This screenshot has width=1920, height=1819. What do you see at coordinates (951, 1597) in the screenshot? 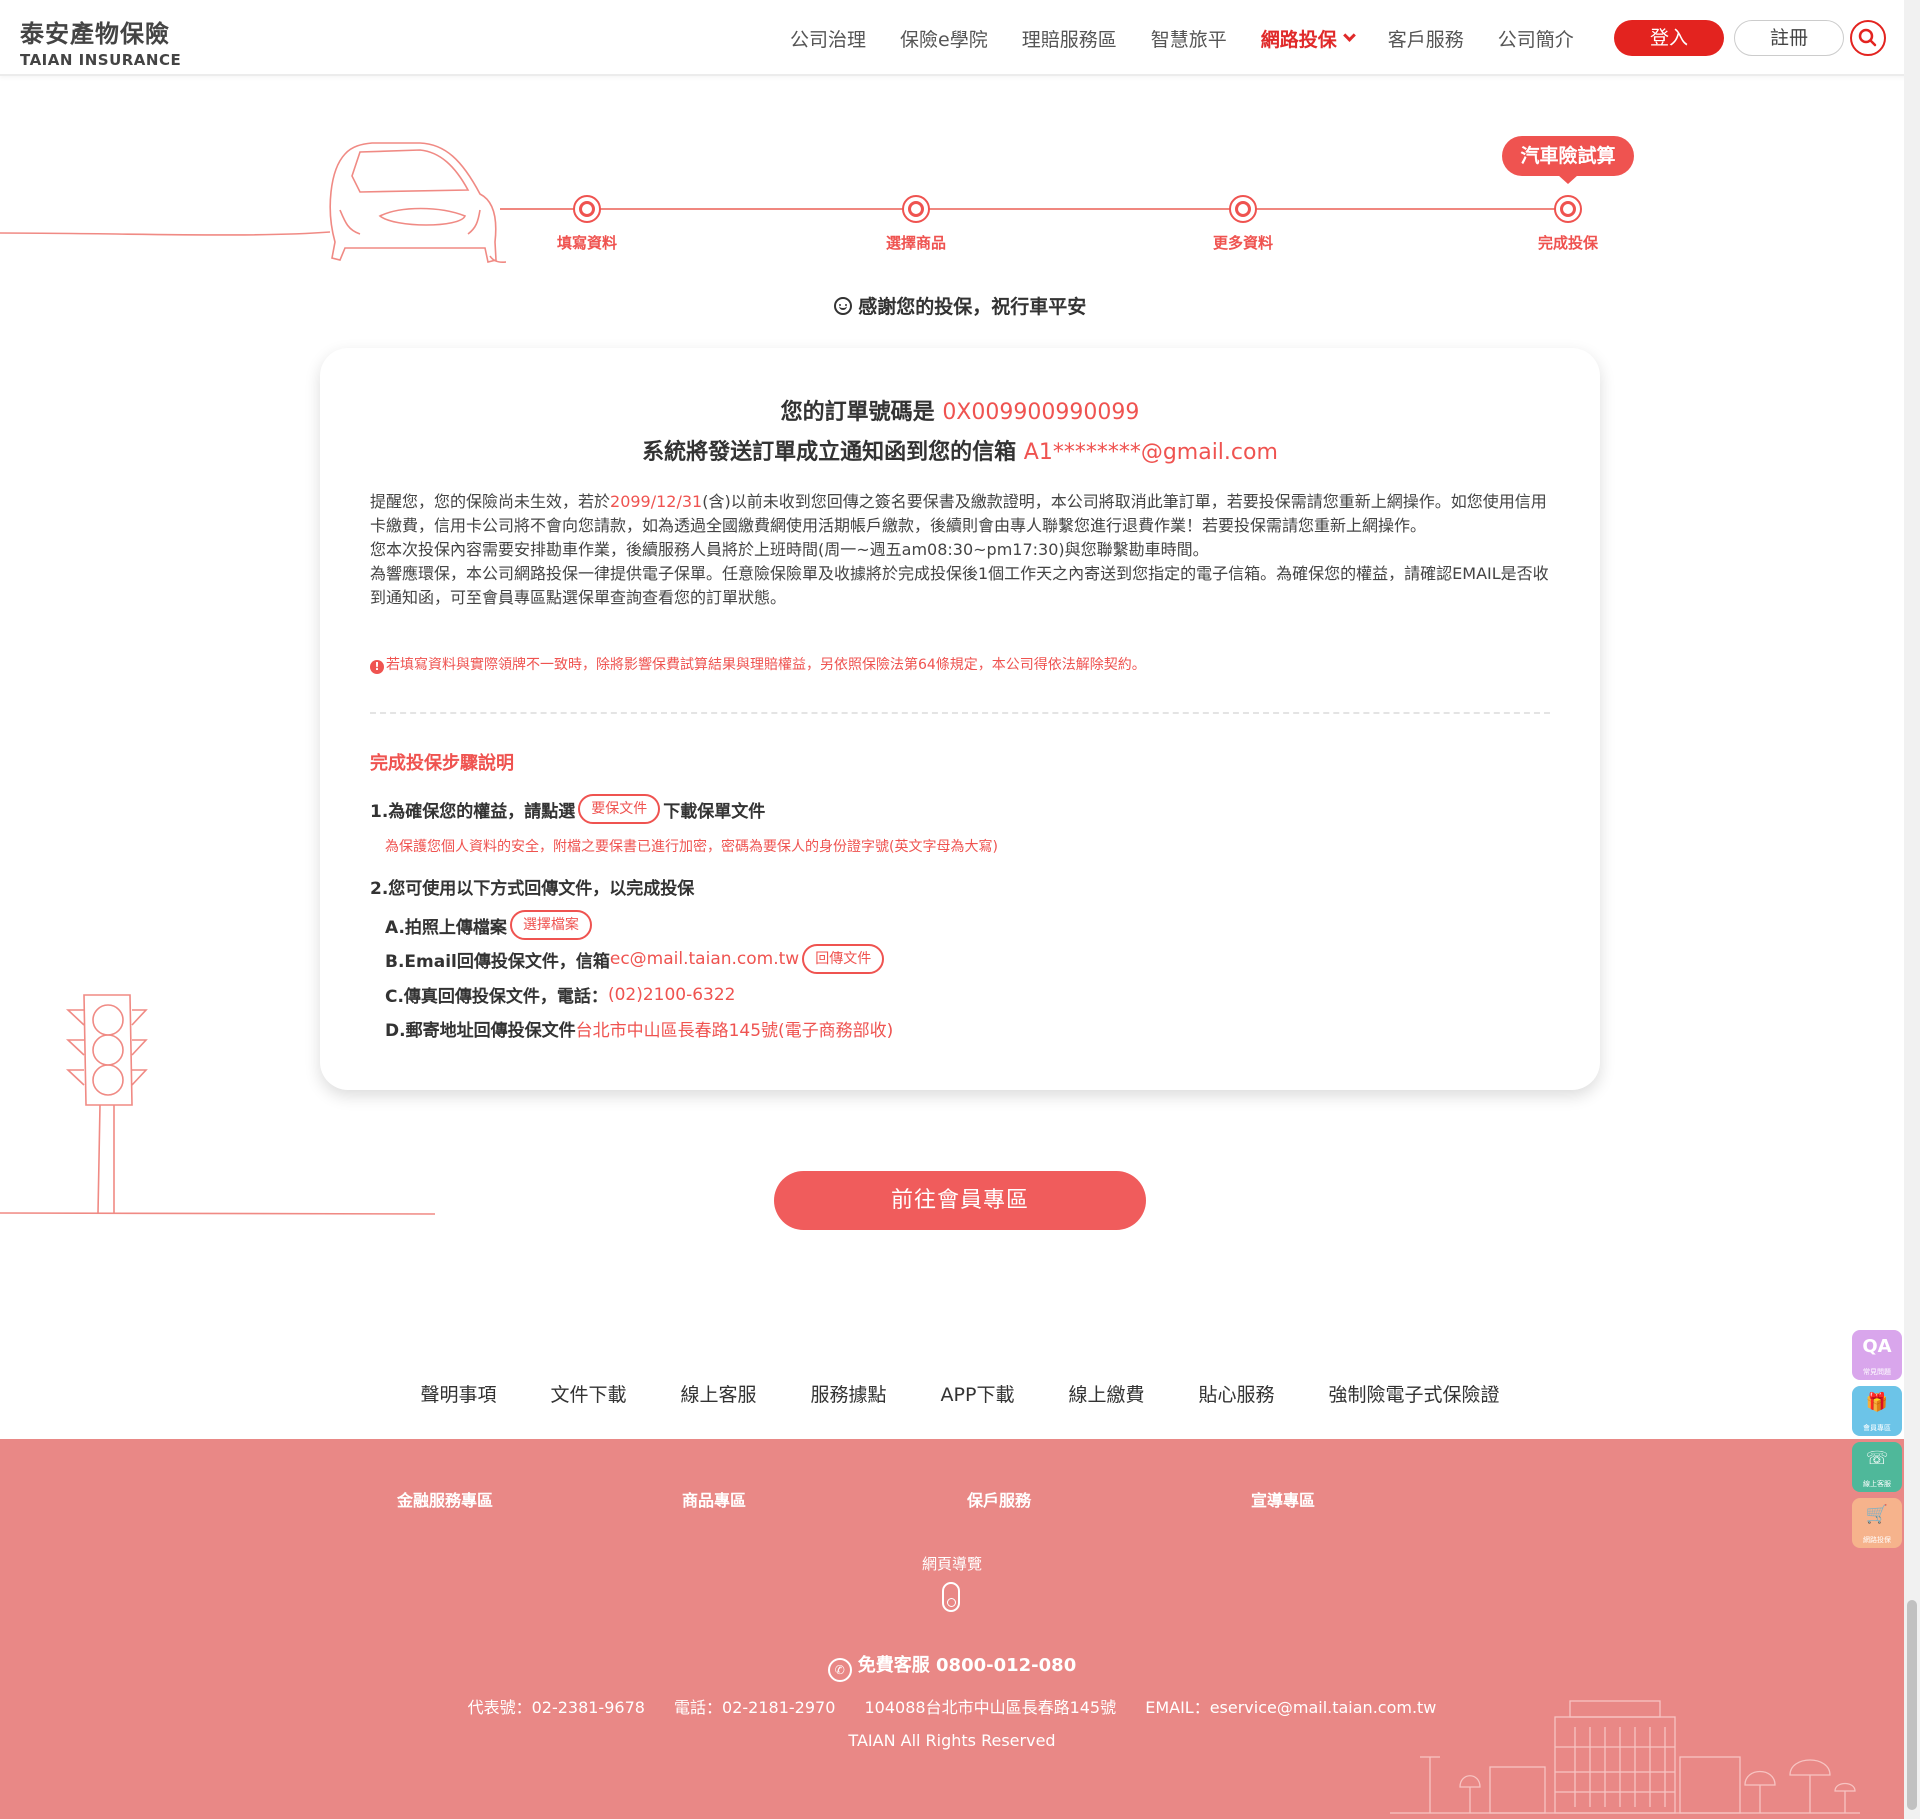
I see `sitemap-toggle` at bounding box center [951, 1597].